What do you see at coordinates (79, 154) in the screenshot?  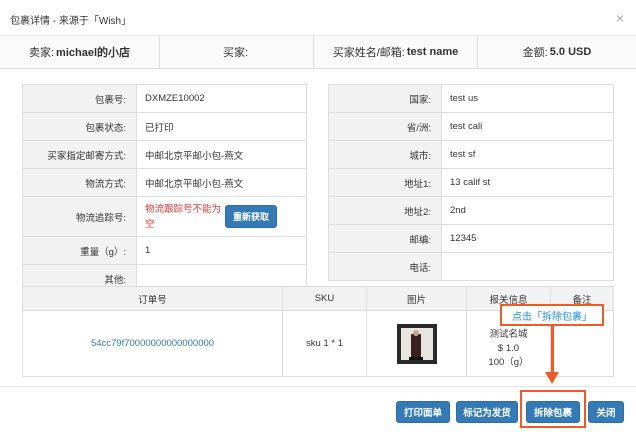 I see `buyer-shipping-label: 买家指定邮寄方式:` at bounding box center [79, 154].